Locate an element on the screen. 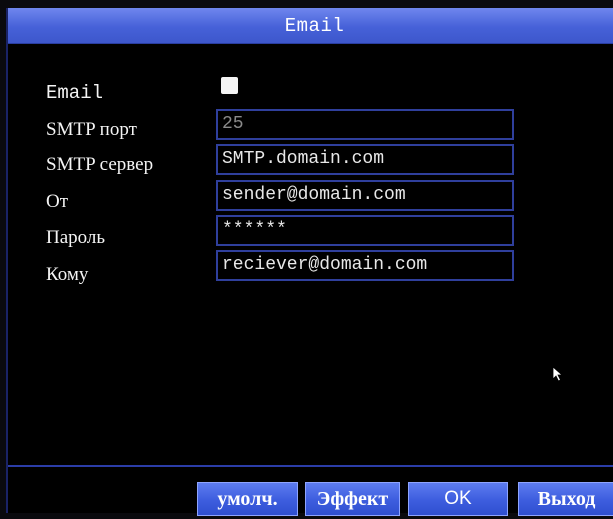 The image size is (613, 519). smtp-server-label: SMTP сервер is located at coordinates (100, 164).